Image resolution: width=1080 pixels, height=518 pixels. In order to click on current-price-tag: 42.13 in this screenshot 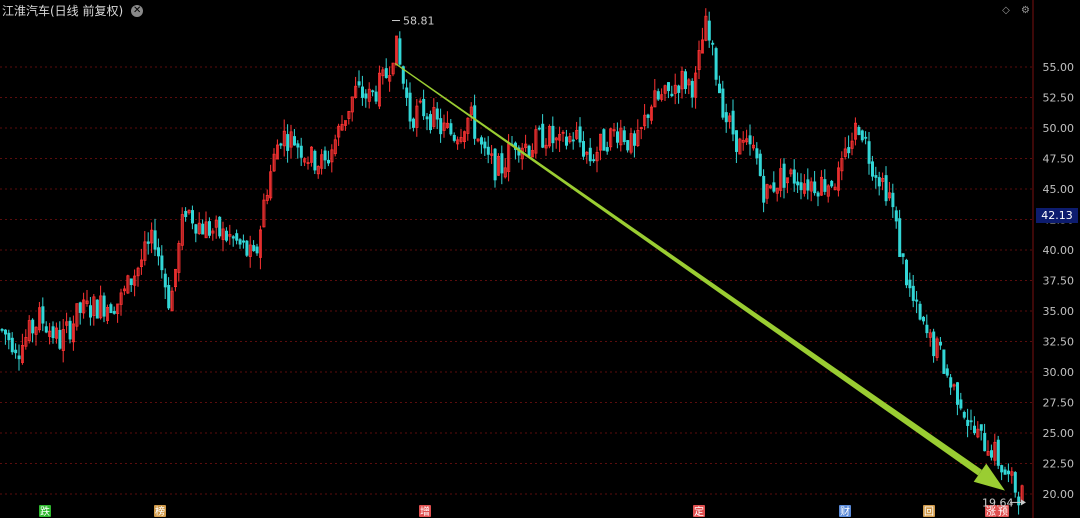, I will do `click(1057, 215)`.